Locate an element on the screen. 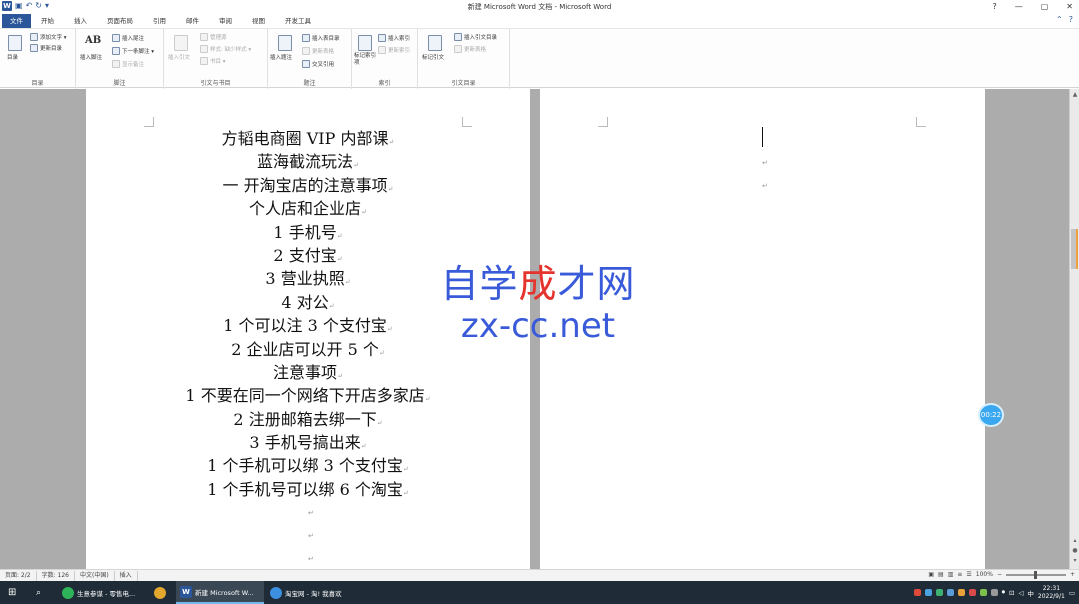  add-text-button: 添加文字 ▾ is located at coordinates (48, 37).